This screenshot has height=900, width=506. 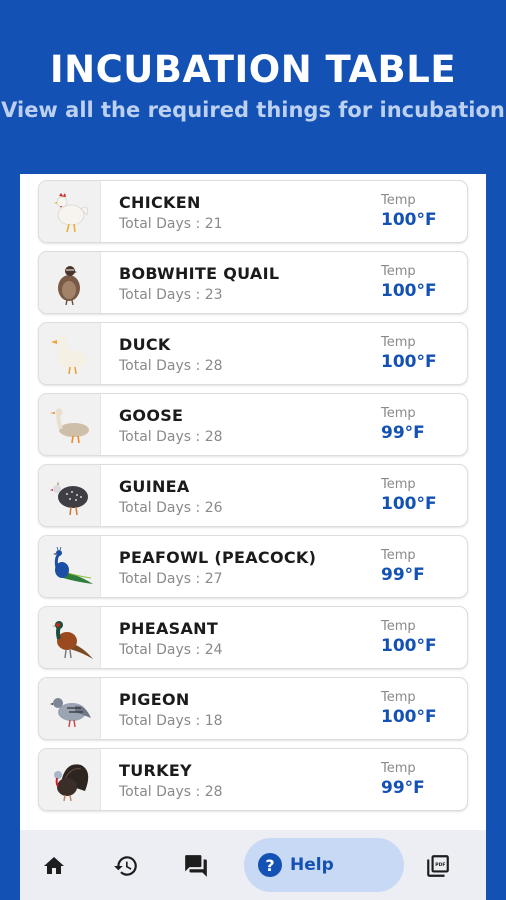 What do you see at coordinates (218, 557) in the screenshot?
I see `bird-name: PEAFOWL (PEACOCK)` at bounding box center [218, 557].